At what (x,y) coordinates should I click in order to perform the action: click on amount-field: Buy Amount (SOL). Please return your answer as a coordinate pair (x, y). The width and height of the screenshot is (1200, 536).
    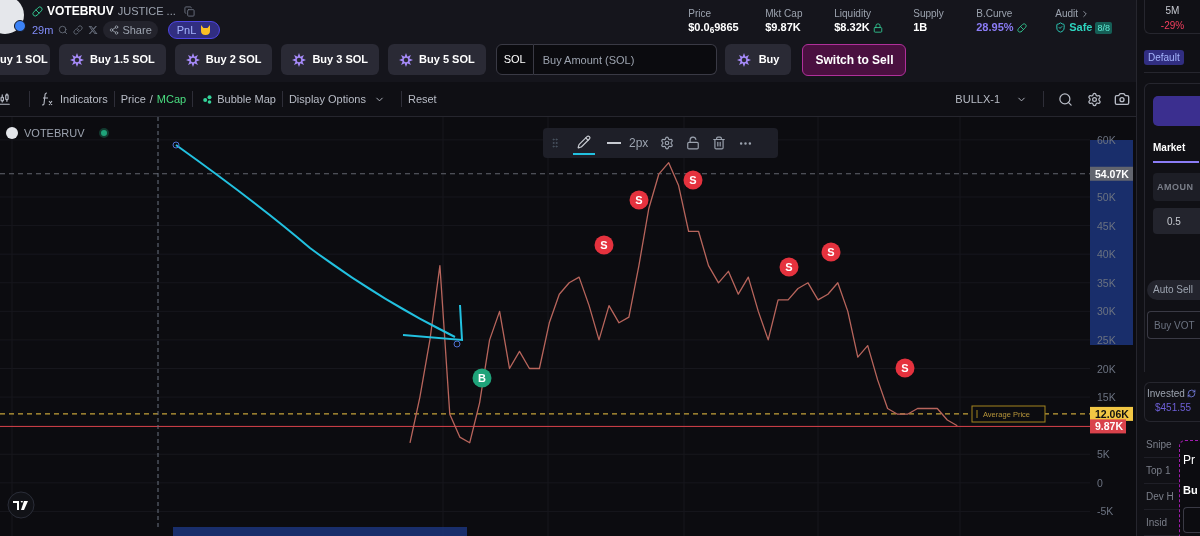
    Looking at the image, I should click on (625, 59).